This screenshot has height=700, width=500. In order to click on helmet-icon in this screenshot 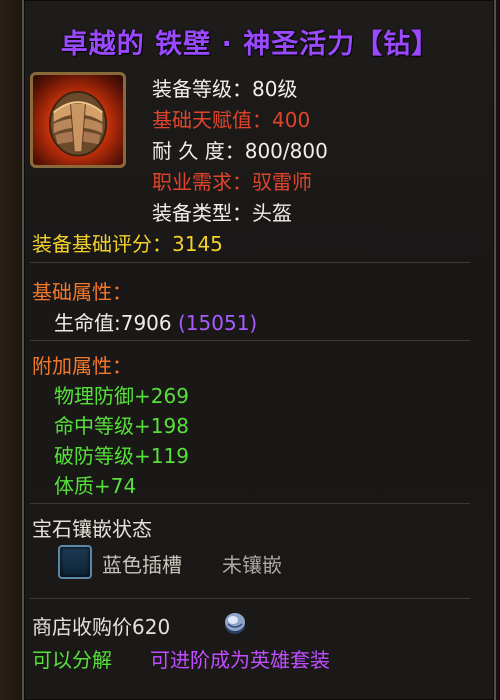, I will do `click(78, 120)`.